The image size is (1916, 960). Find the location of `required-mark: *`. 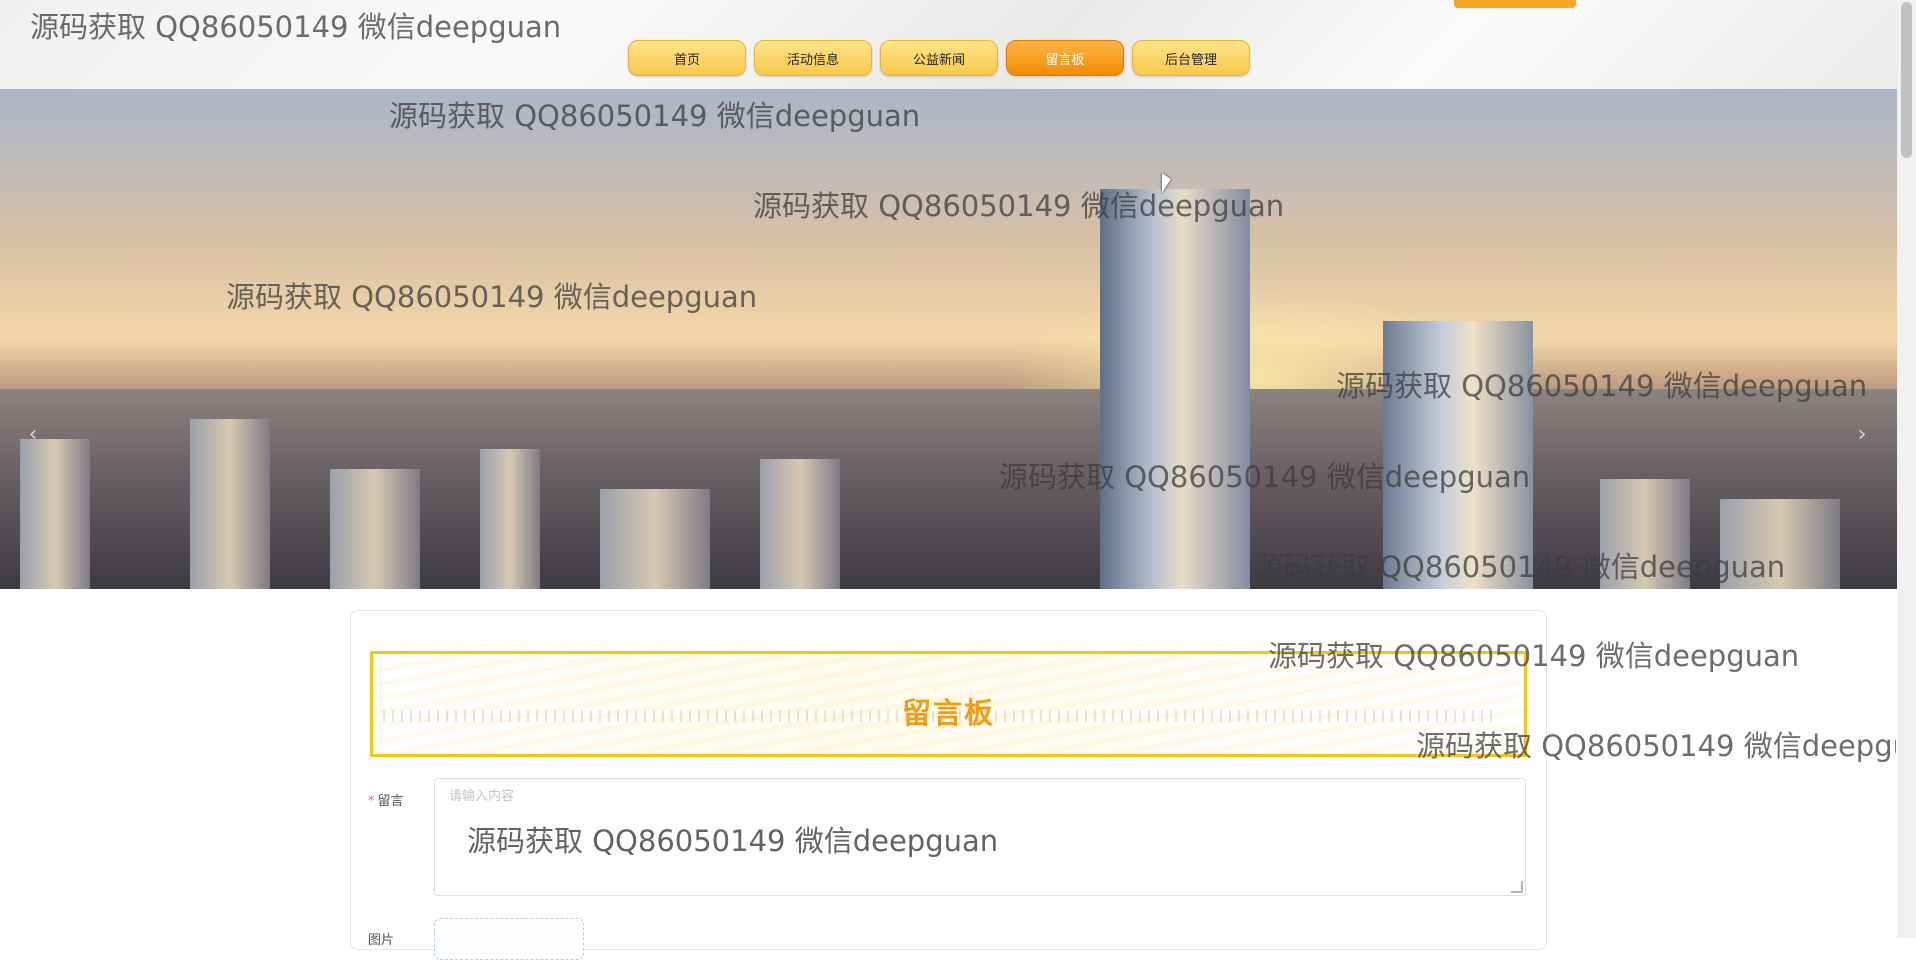

required-mark: * is located at coordinates (371, 801).